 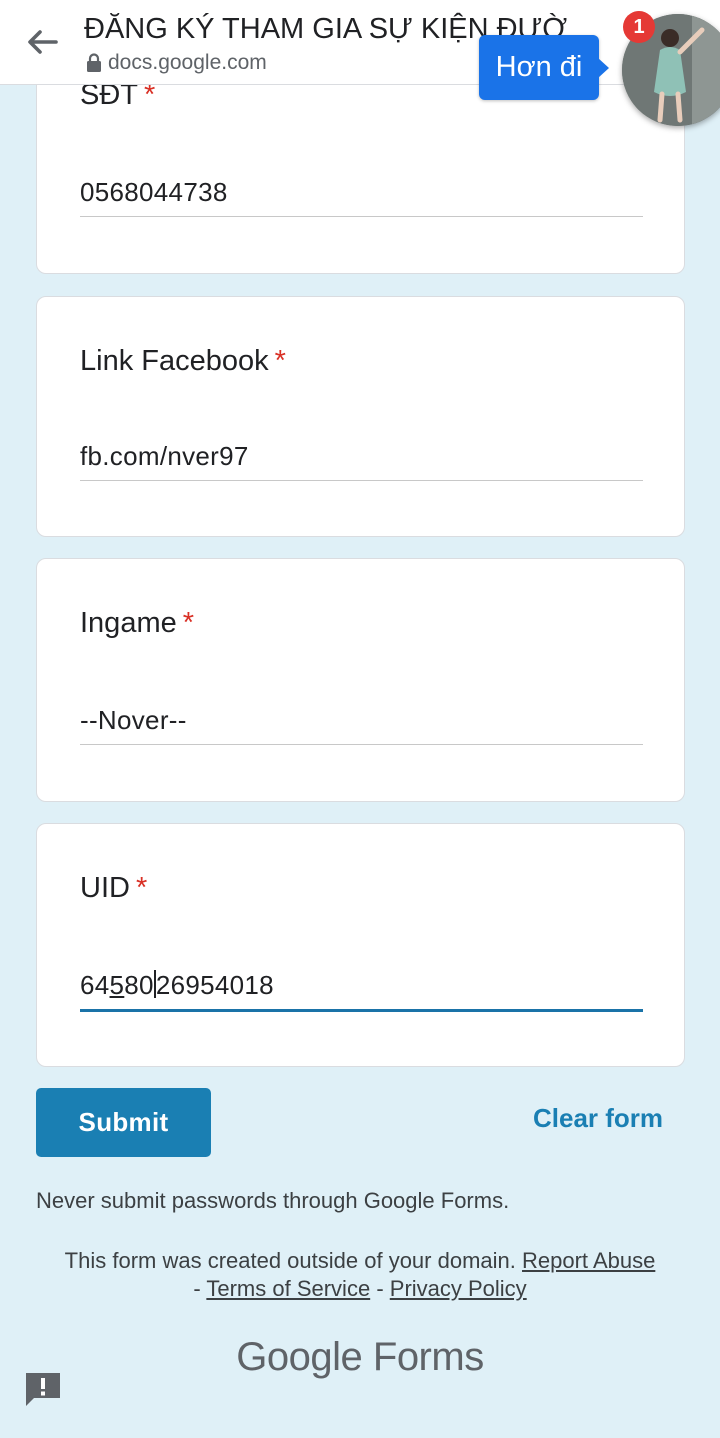 I want to click on back-button, so click(x=42, y=42).